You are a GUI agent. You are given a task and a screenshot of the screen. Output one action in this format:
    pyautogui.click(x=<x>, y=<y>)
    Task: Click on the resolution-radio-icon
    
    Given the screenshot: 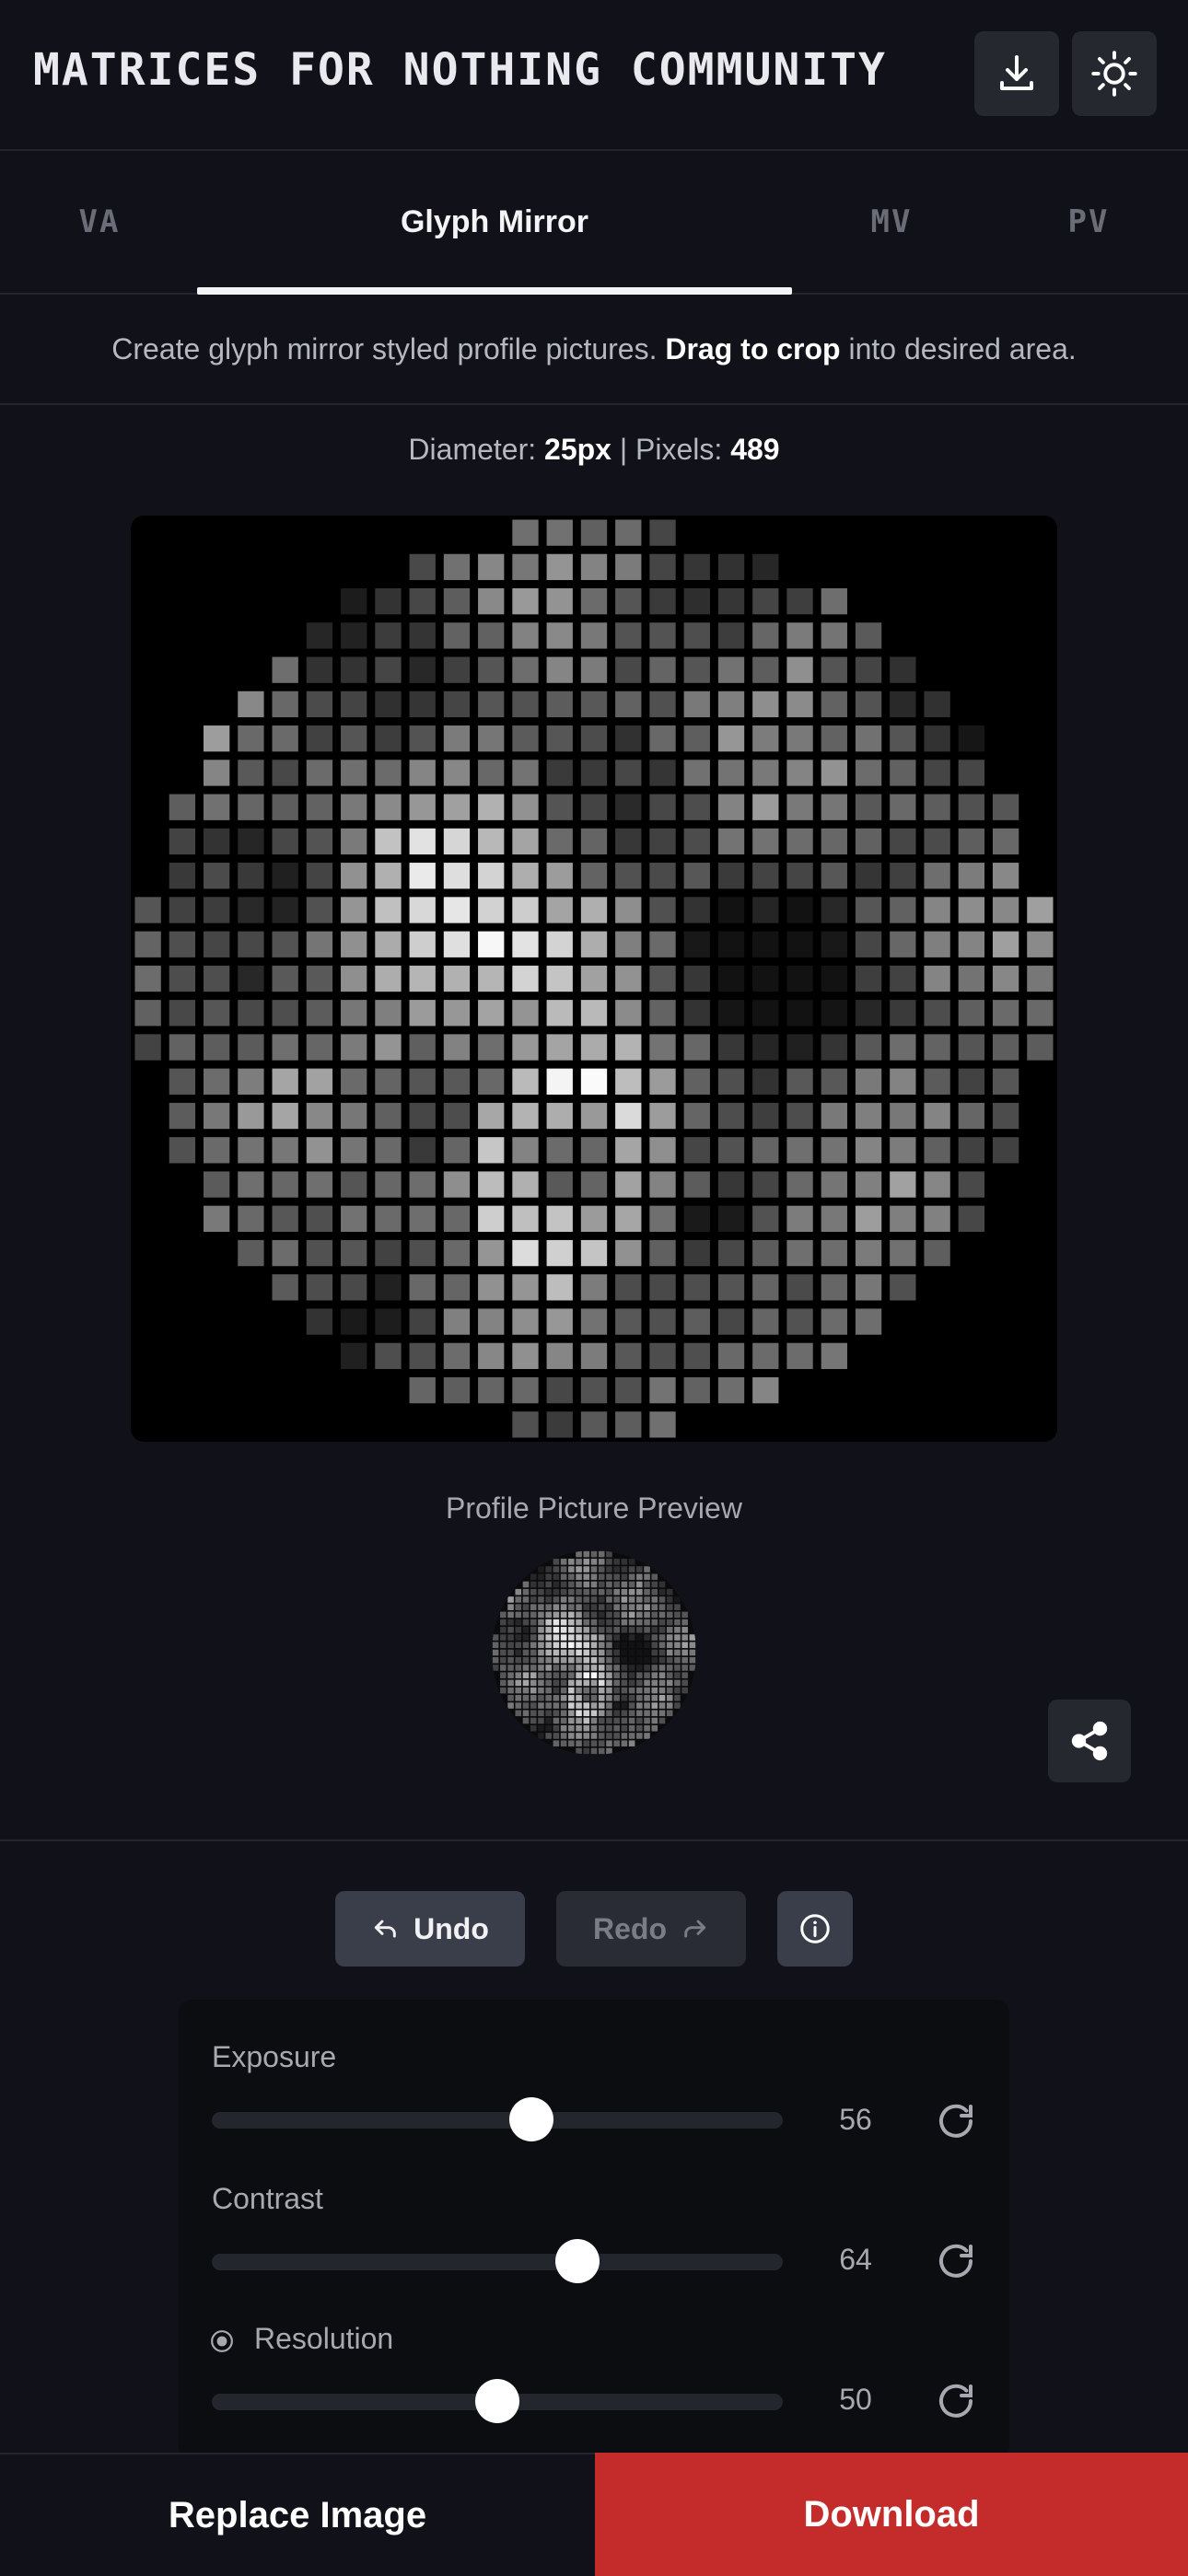 What is the action you would take?
    pyautogui.click(x=222, y=2341)
    